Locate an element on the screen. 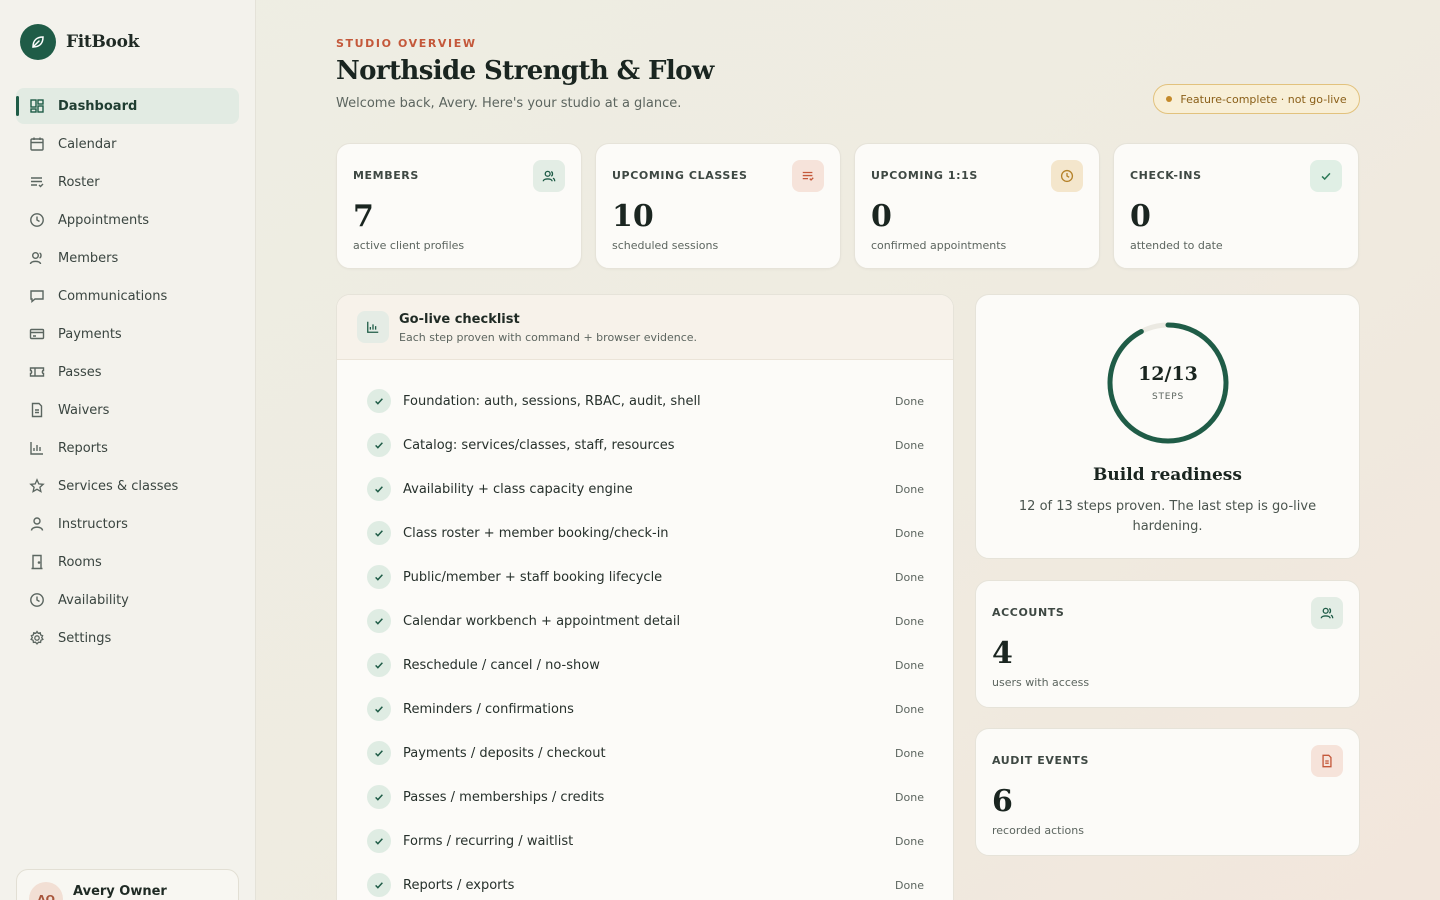  sidebar-item-dashboard: Dashboard is located at coordinates (127, 106).